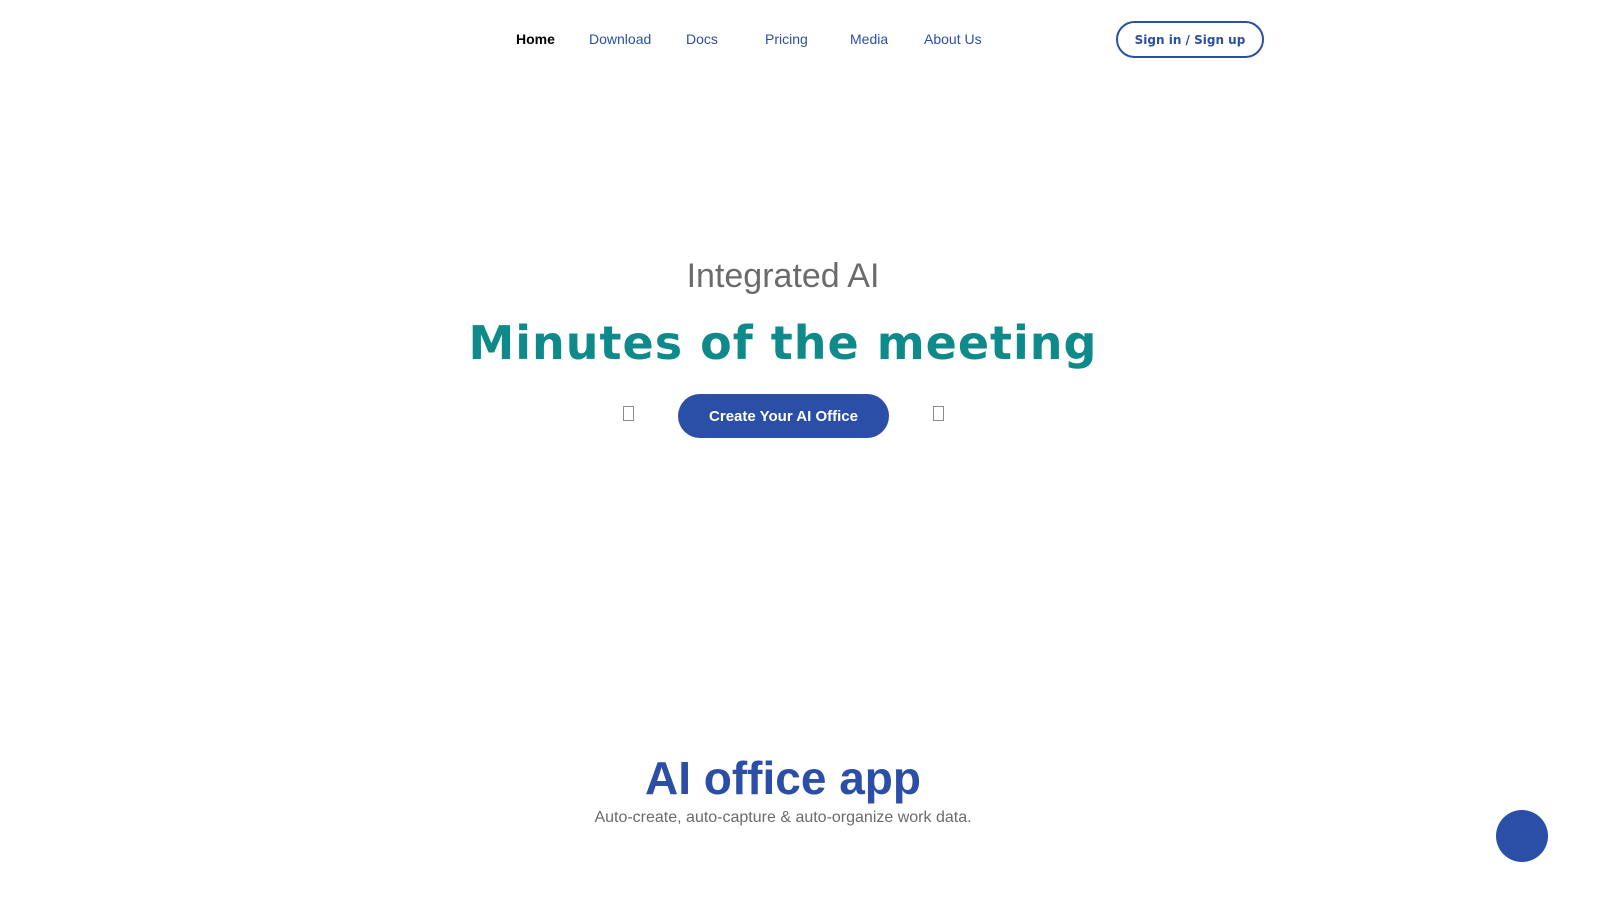 The height and width of the screenshot is (900, 1600). Describe the element at coordinates (786, 39) in the screenshot. I see `nav-pricing-link: Pricing` at that location.